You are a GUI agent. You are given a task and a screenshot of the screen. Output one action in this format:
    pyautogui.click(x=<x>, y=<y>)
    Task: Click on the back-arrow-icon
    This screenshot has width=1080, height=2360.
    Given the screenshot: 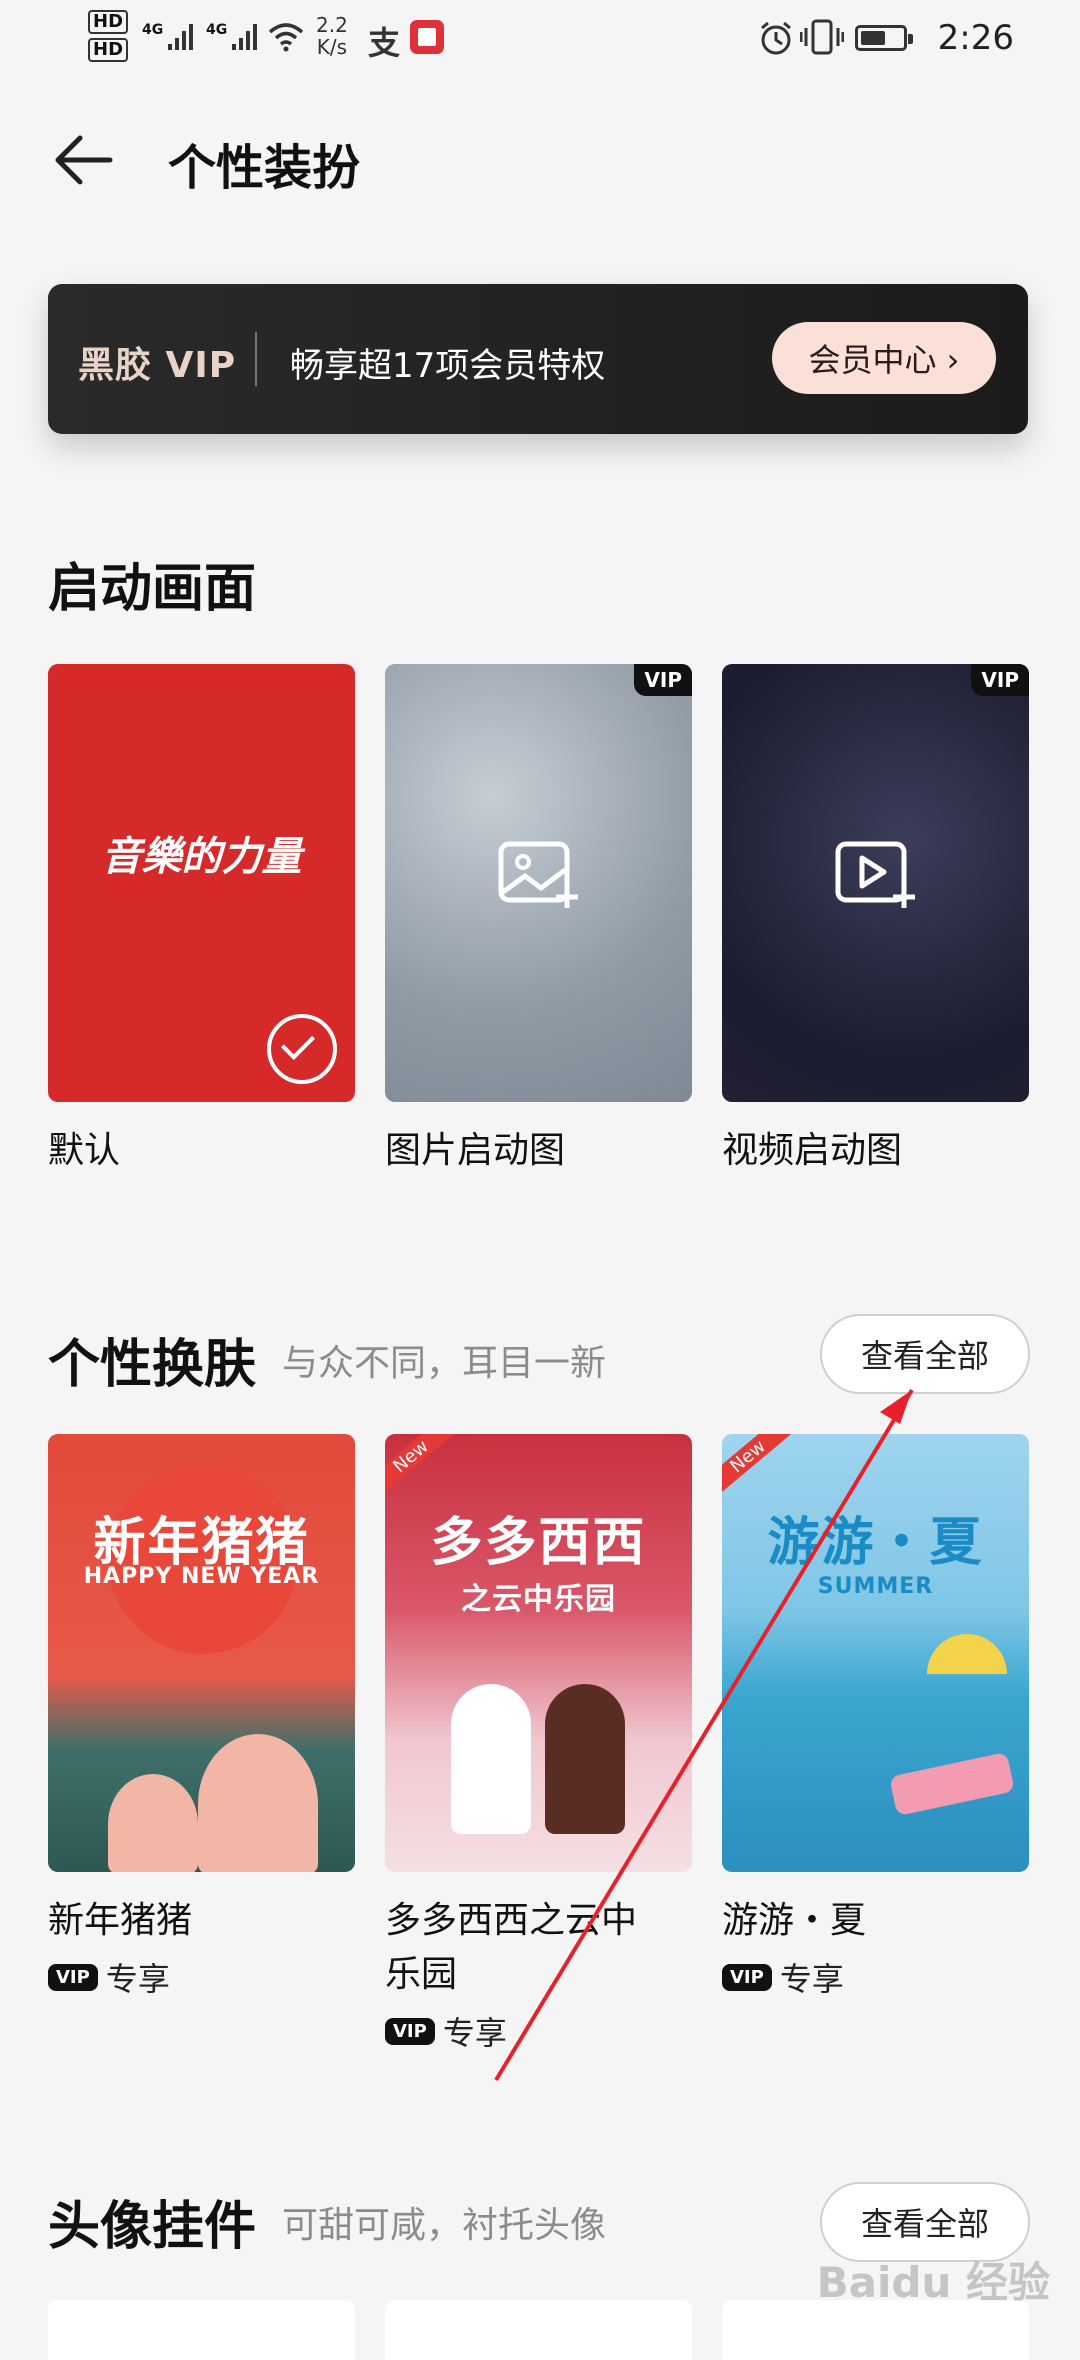 What is the action you would take?
    pyautogui.click(x=85, y=160)
    